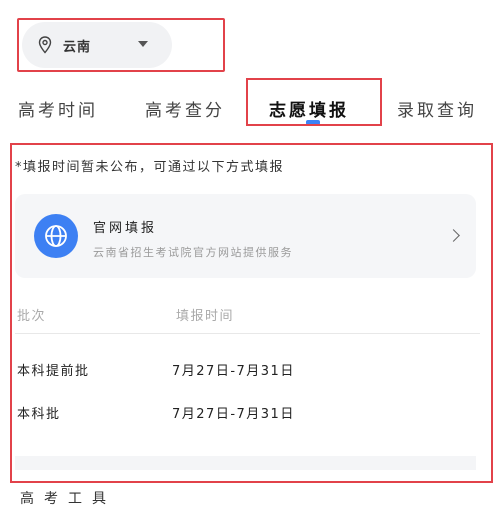 The image size is (502, 508). What do you see at coordinates (437, 108) in the screenshot?
I see `tab-admission-query: 录取查询` at bounding box center [437, 108].